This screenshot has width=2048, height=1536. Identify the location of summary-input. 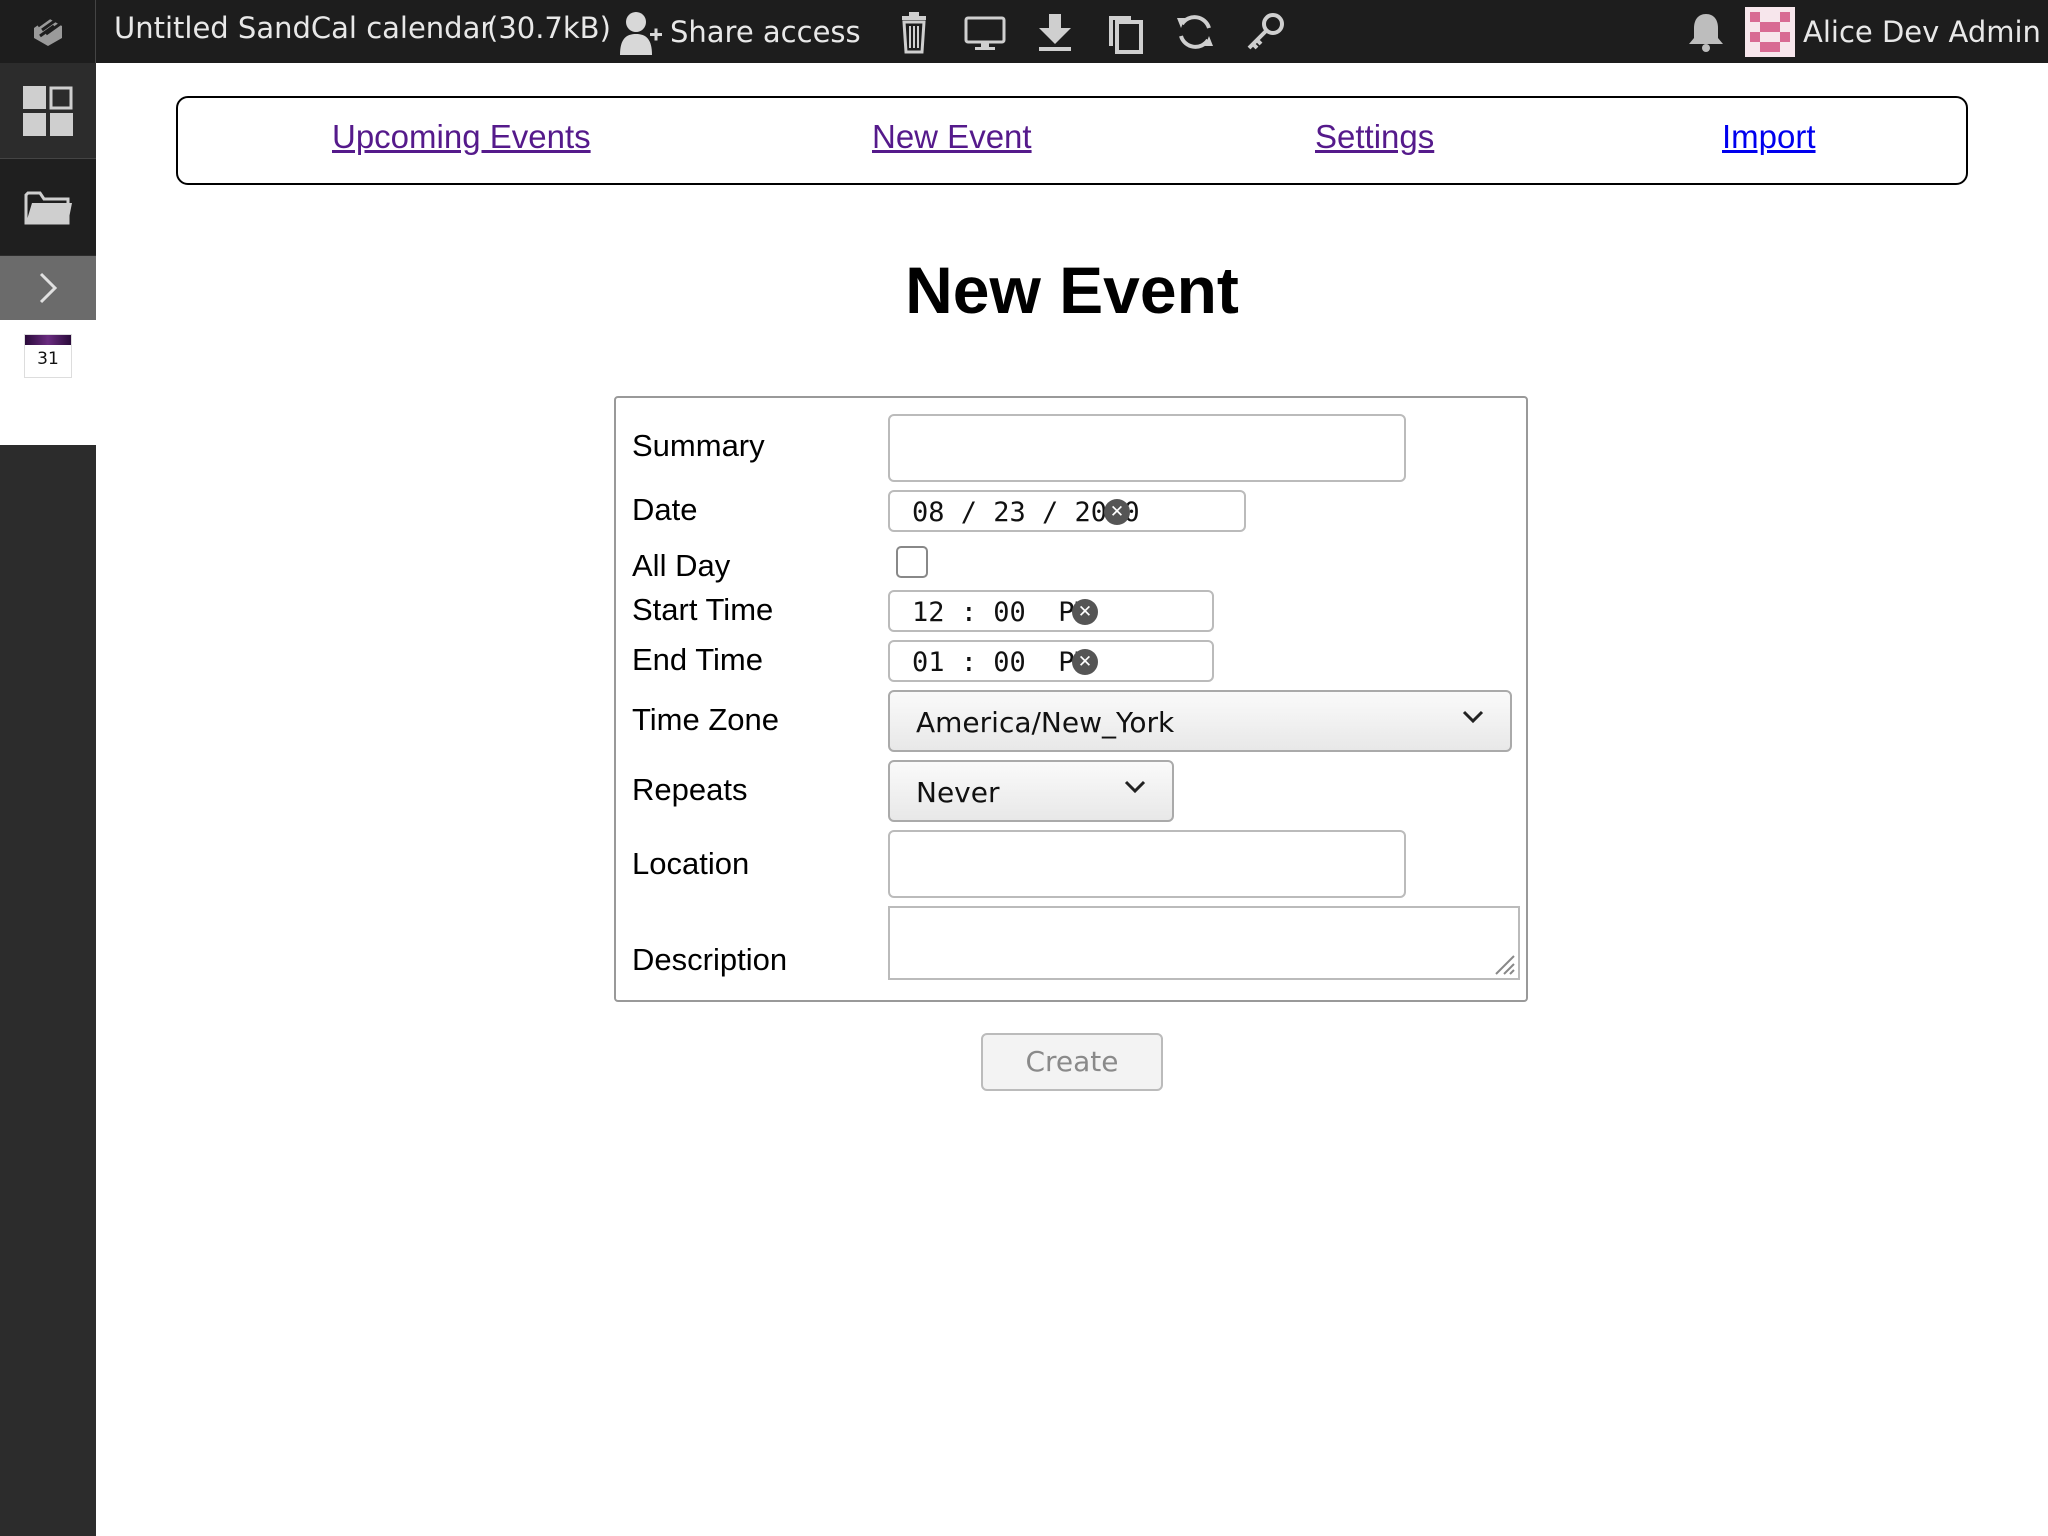
(1147, 448).